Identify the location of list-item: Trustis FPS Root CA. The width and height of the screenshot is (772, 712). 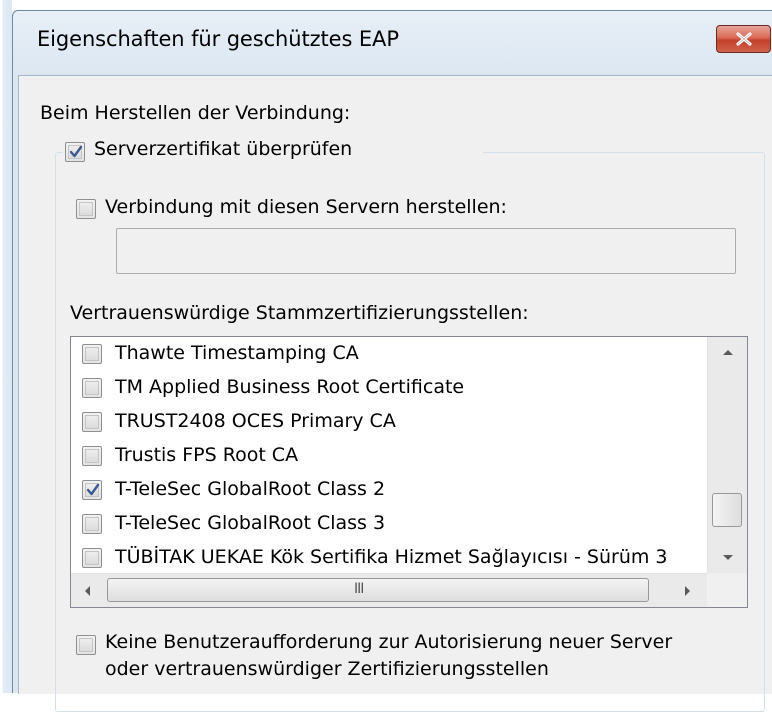
(389, 456).